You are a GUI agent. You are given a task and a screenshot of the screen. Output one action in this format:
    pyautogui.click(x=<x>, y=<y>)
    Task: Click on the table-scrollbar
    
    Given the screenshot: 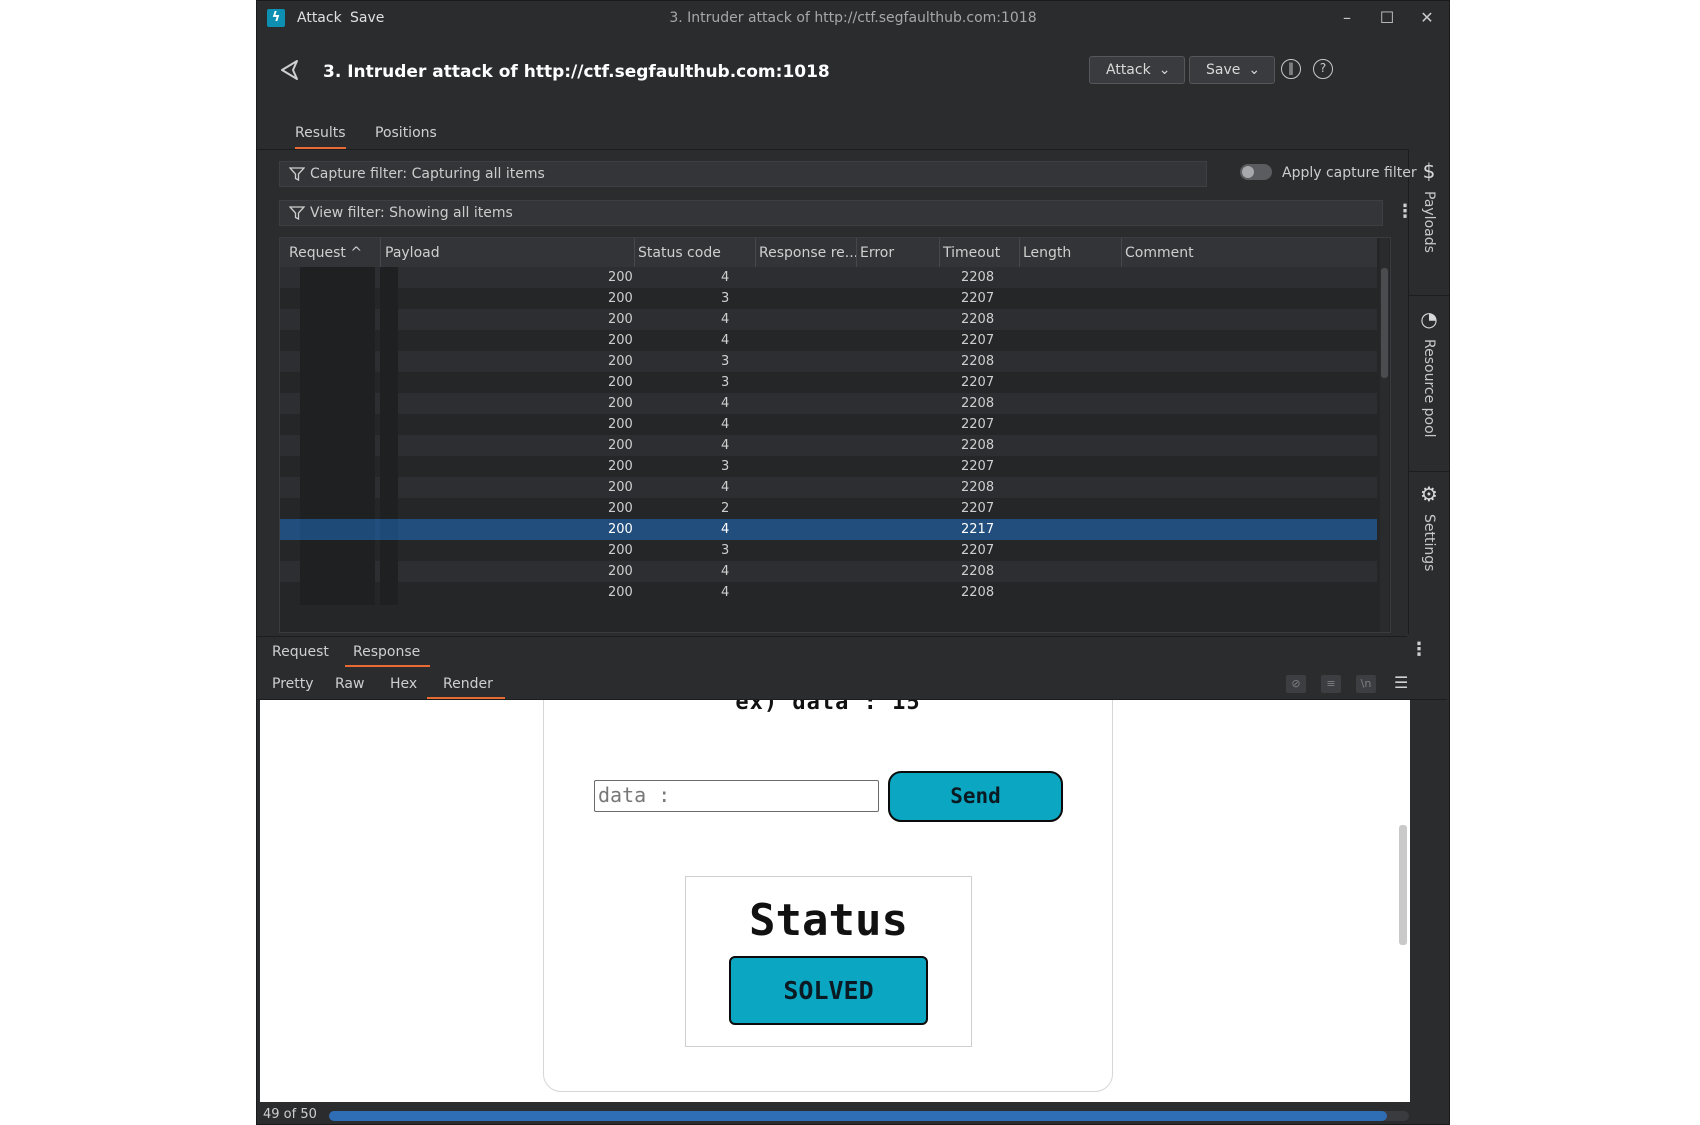 What is the action you would take?
    pyautogui.click(x=1384, y=435)
    